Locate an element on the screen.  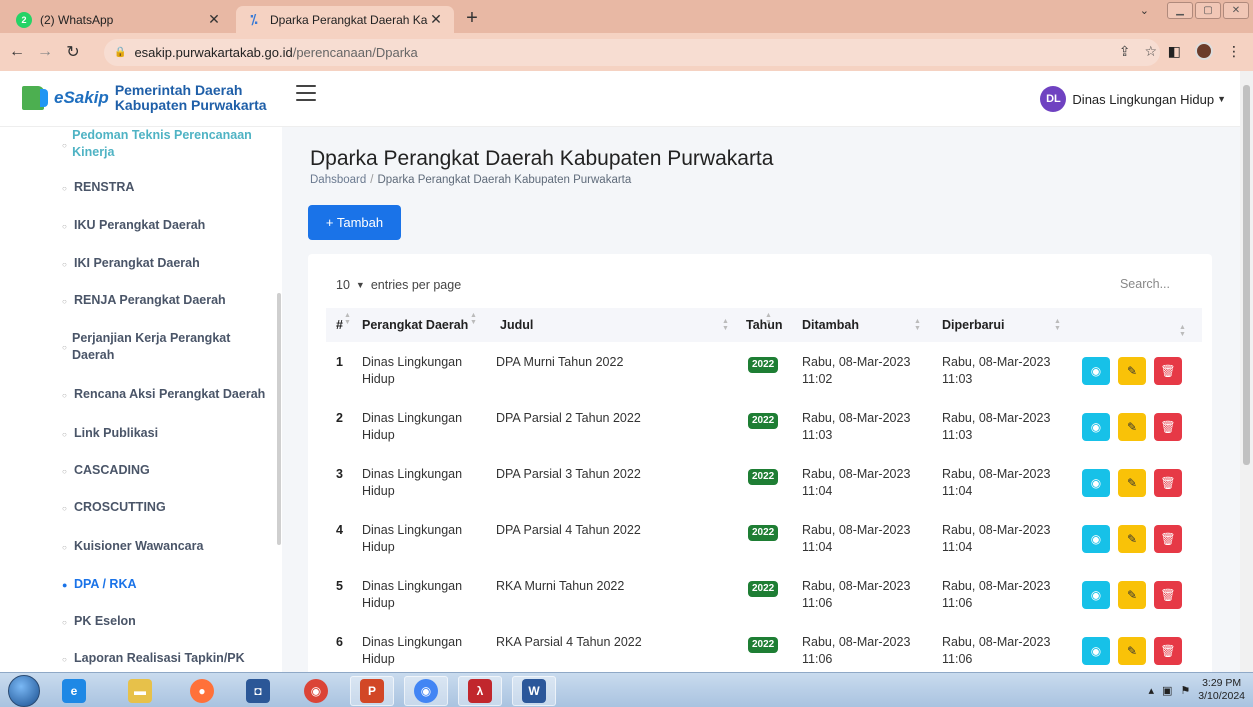
row-number: 4 is located at coordinates (339, 530).